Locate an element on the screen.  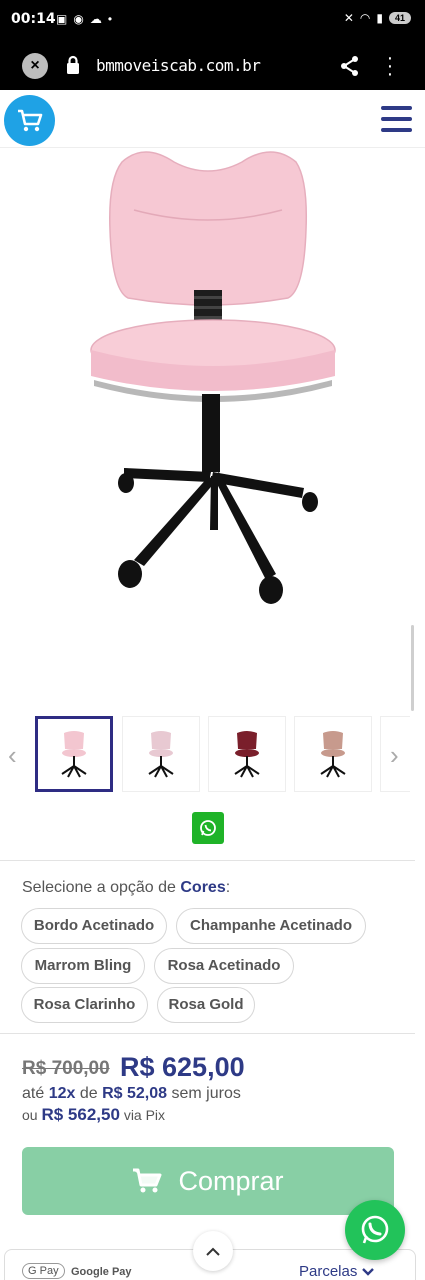
whatsapp-float-button is located at coordinates (375, 1230).